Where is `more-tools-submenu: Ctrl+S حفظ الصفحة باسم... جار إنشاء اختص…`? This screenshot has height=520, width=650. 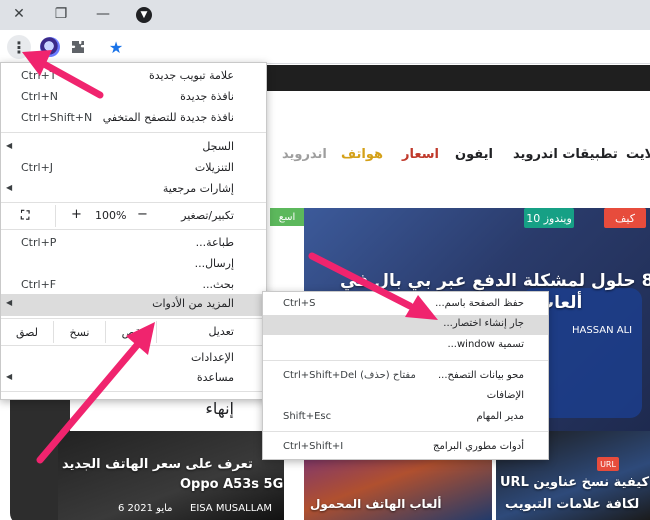
more-tools-submenu: Ctrl+S حفظ الصفحة باسم... جار إنشاء اختص… is located at coordinates (405, 375).